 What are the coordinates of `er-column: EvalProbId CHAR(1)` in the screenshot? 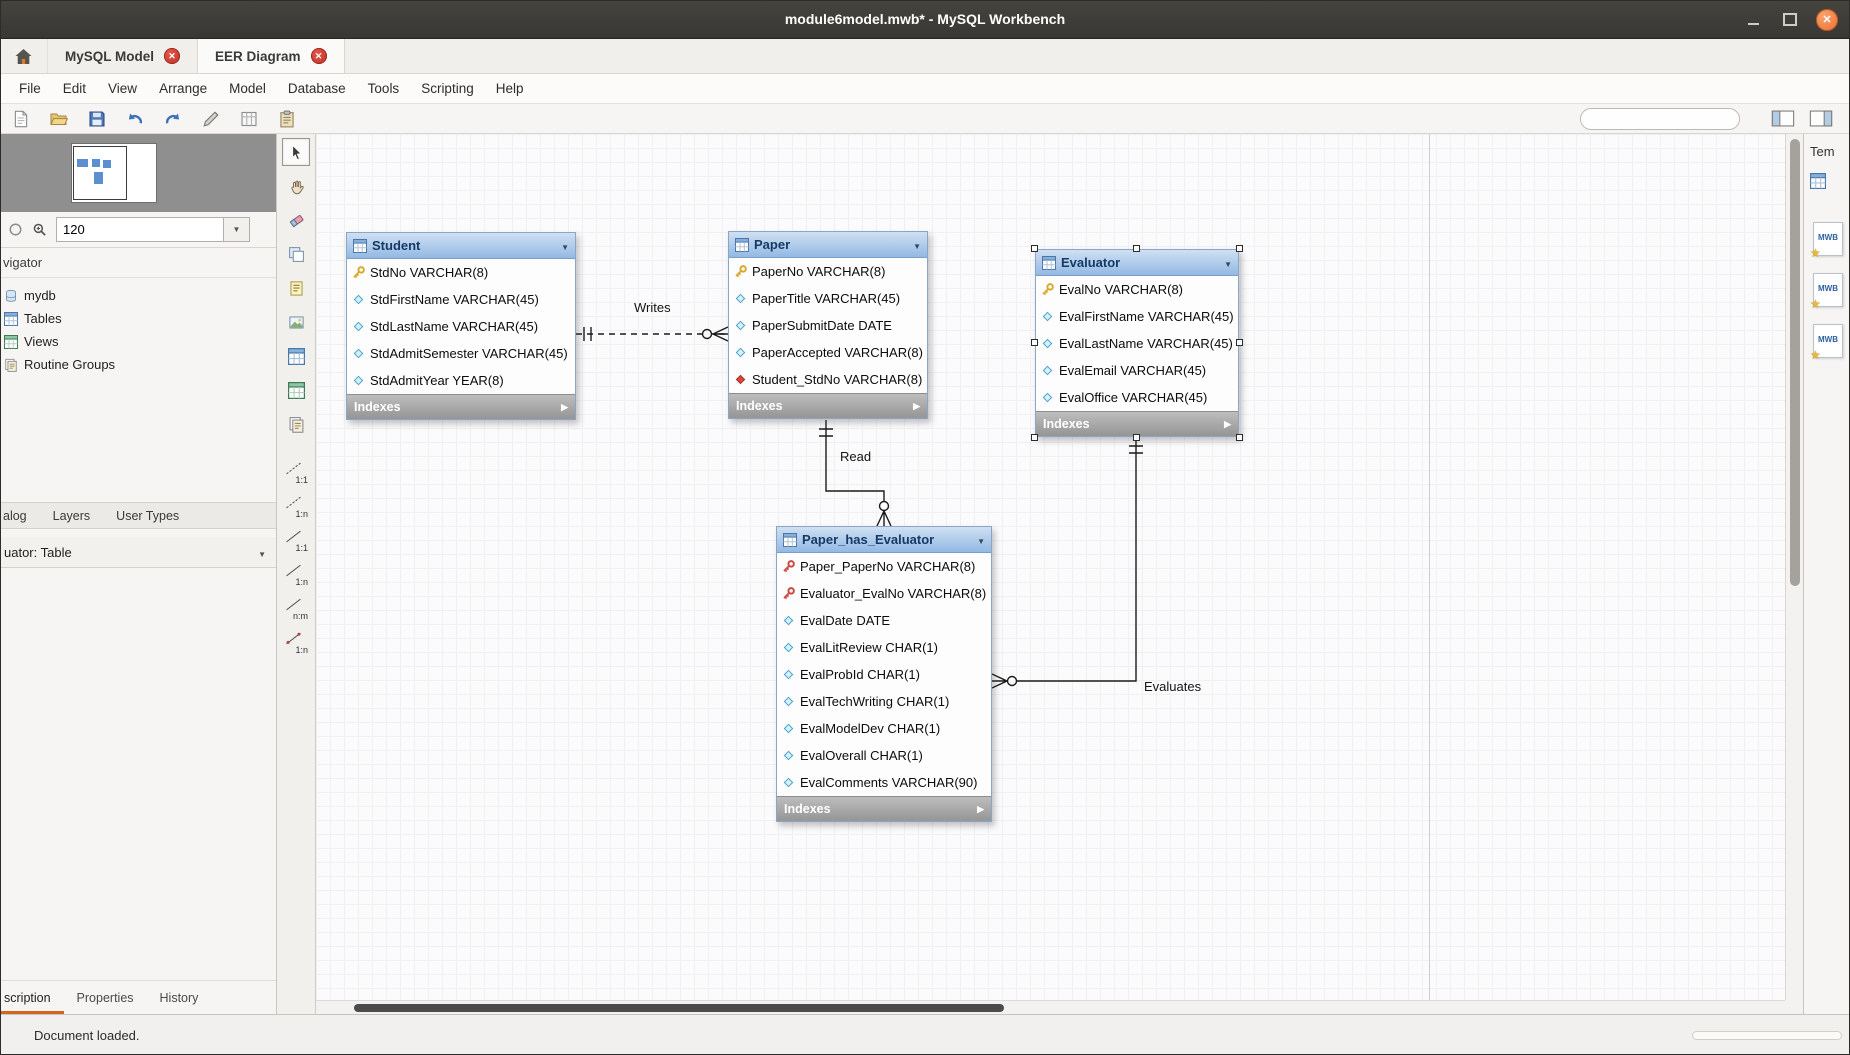 It's located at (884, 674).